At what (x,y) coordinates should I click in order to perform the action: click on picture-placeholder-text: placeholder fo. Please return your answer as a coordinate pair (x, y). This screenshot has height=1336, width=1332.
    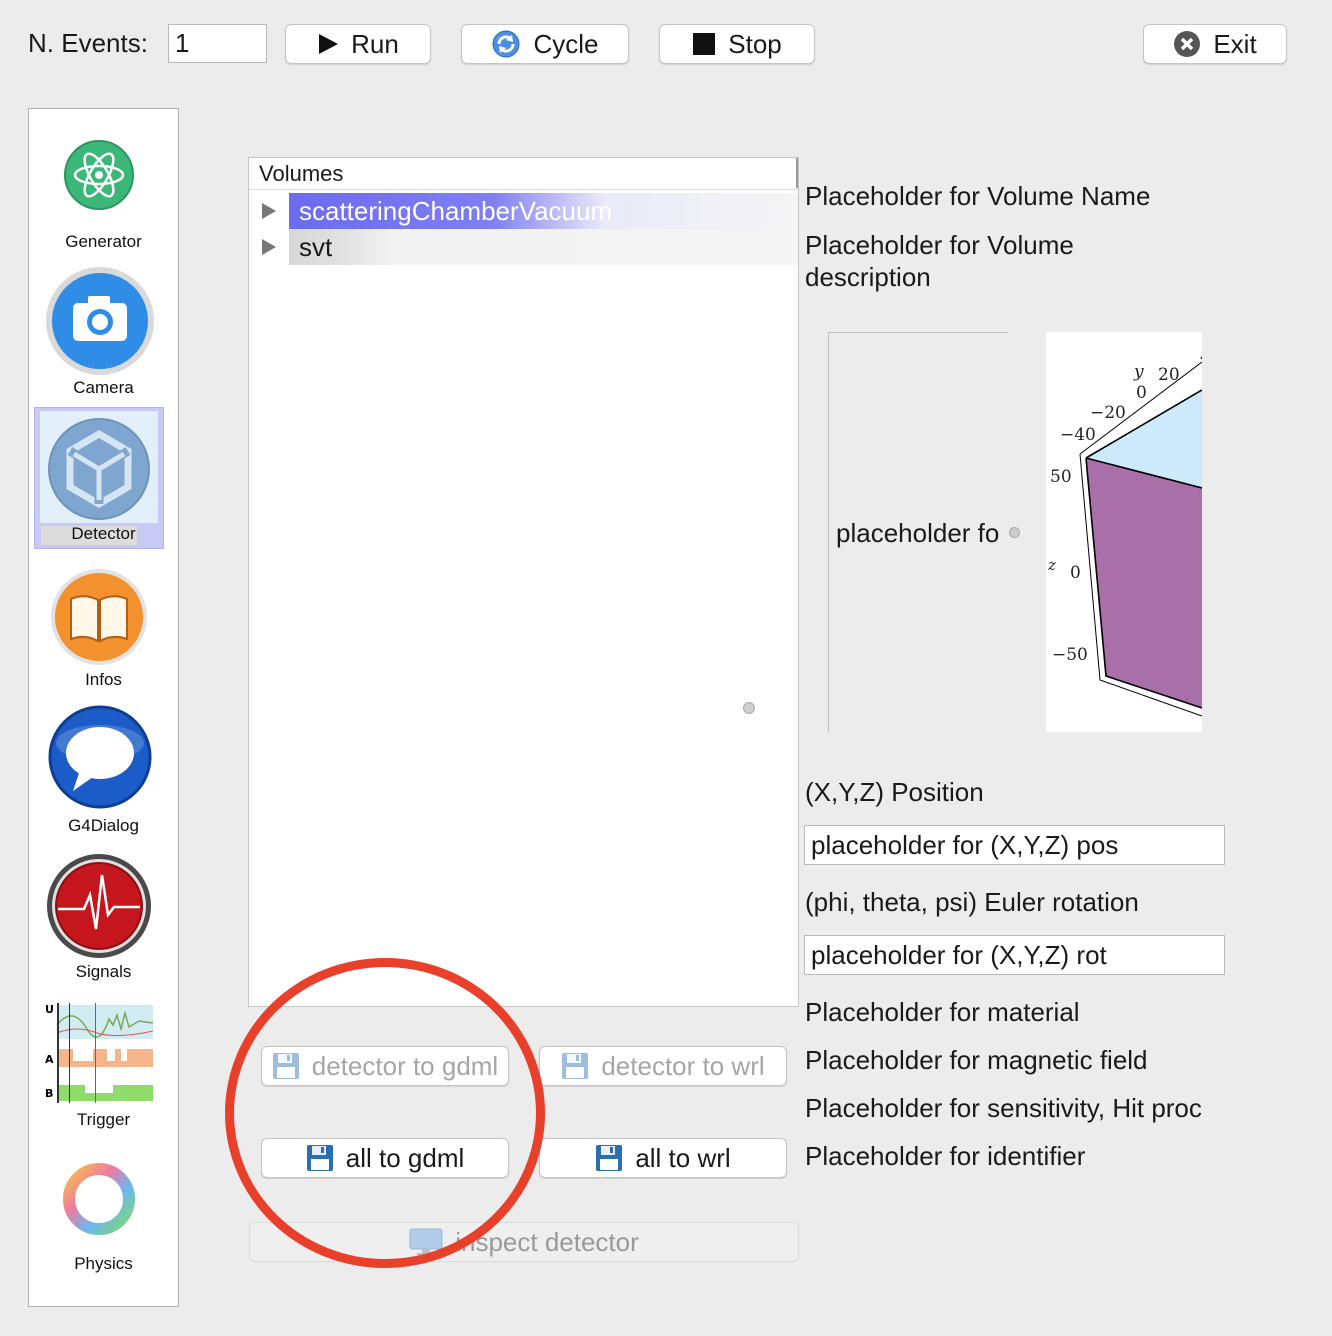
    Looking at the image, I should click on (918, 533).